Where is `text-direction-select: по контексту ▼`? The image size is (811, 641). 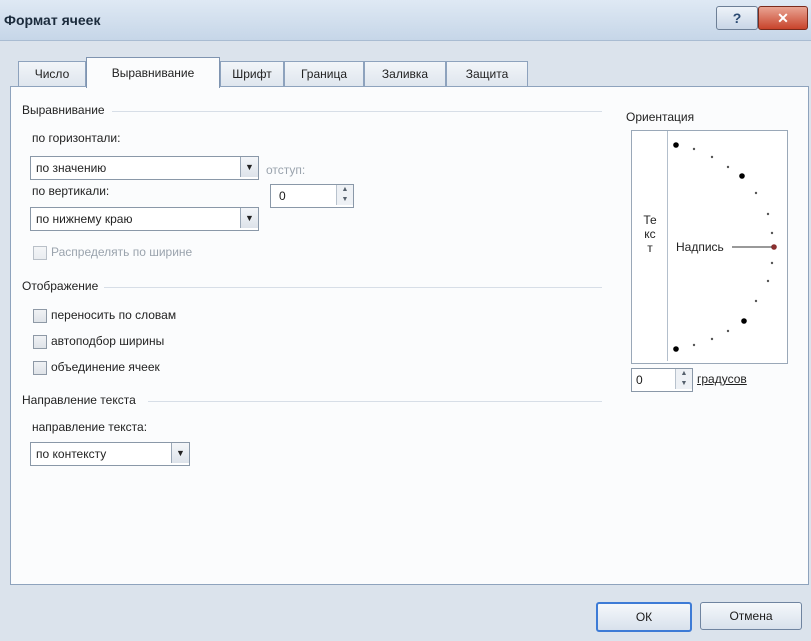
text-direction-select: по контексту ▼ is located at coordinates (110, 454).